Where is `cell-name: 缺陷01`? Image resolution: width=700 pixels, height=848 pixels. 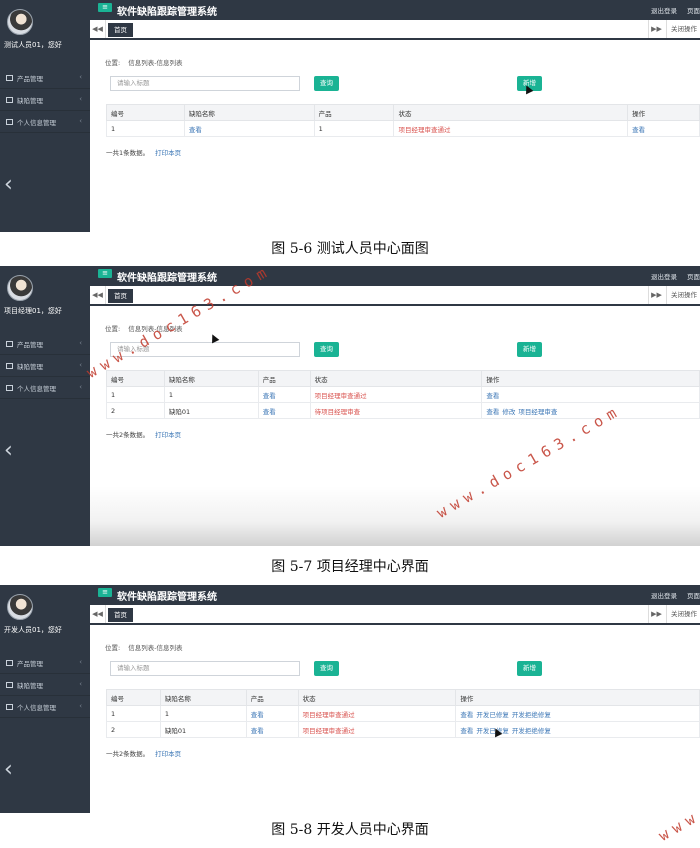
cell-name: 缺陷01 is located at coordinates (211, 410).